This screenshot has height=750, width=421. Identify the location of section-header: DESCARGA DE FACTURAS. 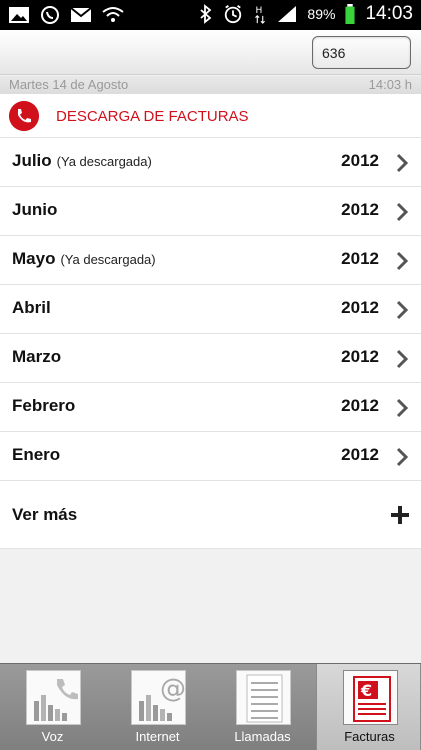
(210, 116).